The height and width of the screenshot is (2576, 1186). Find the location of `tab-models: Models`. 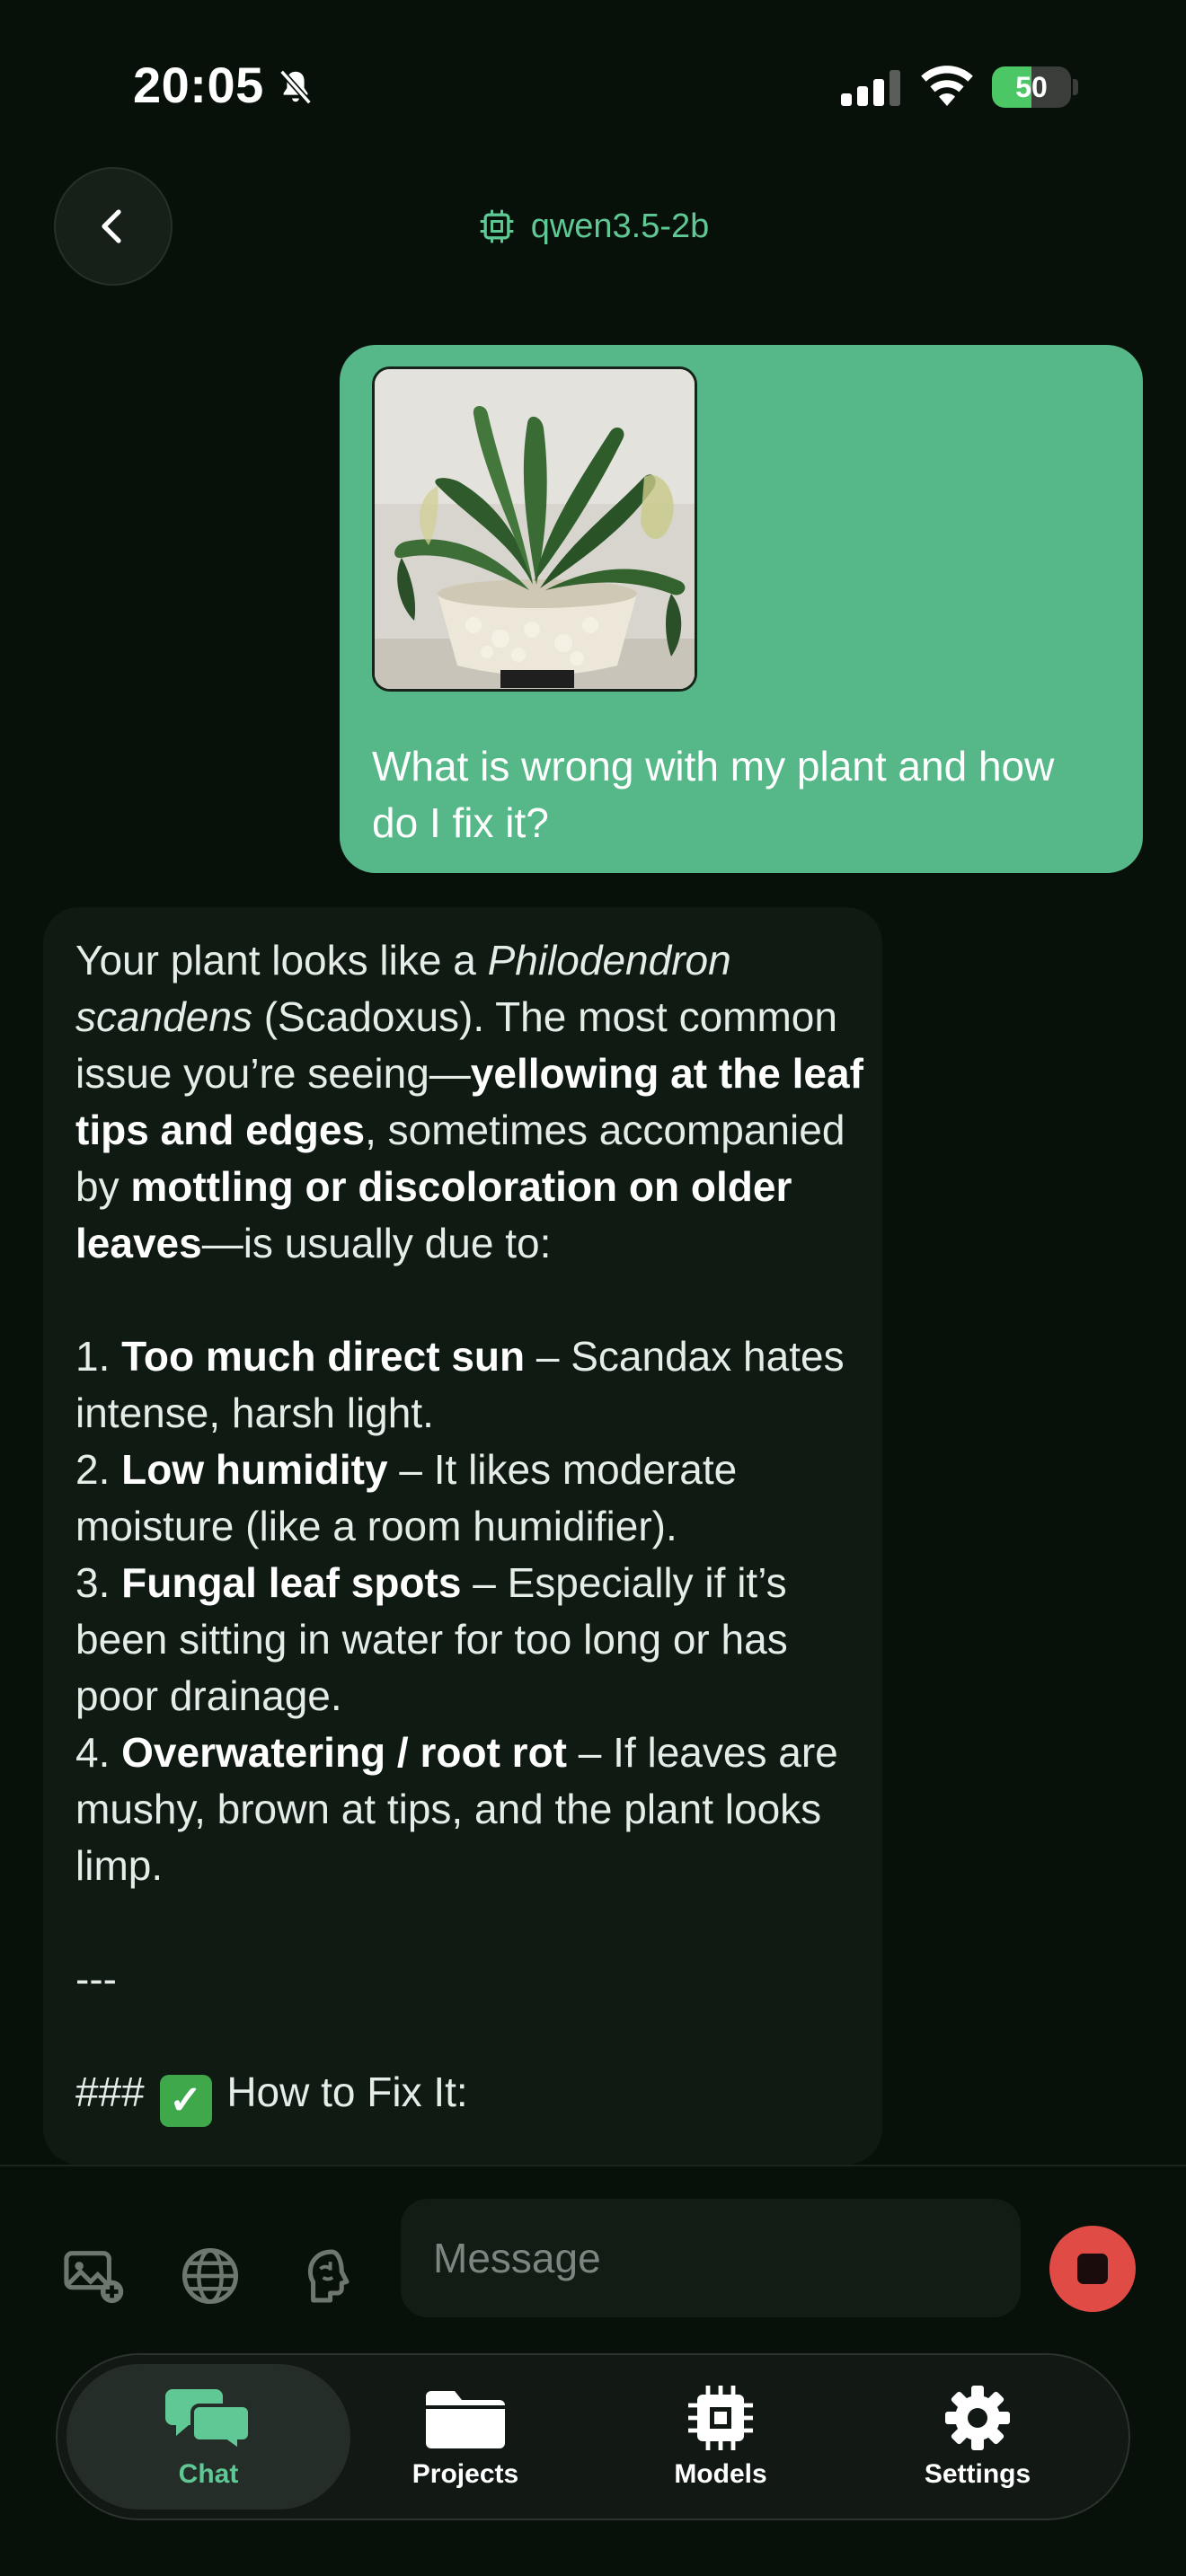

tab-models: Models is located at coordinates (721, 2437).